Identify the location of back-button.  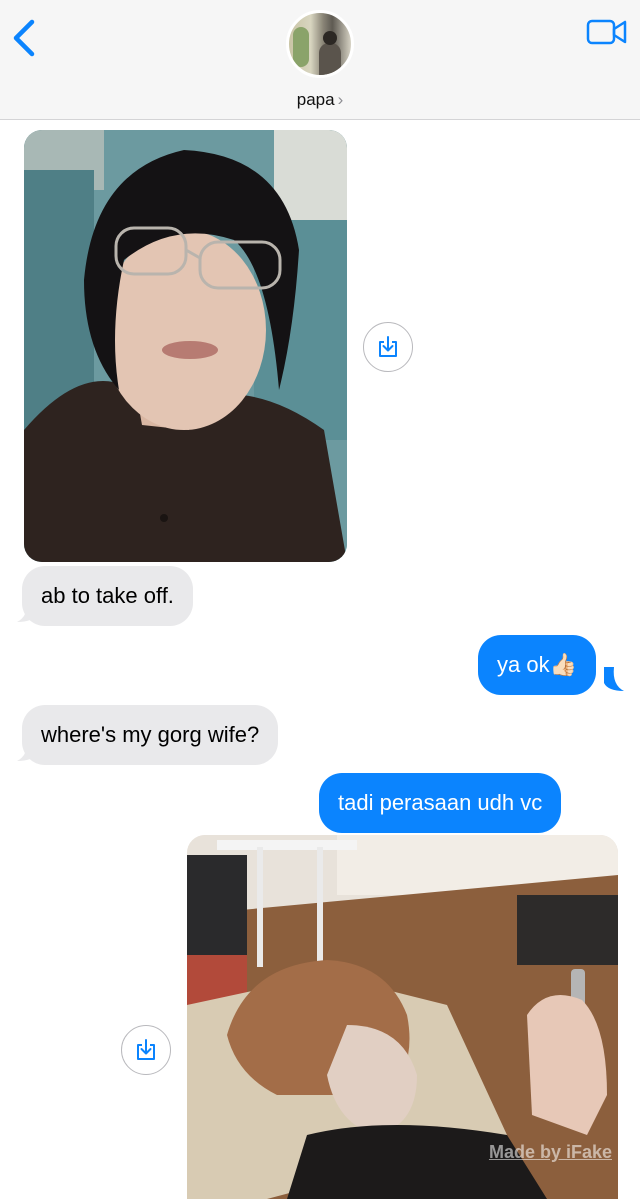
(25, 38).